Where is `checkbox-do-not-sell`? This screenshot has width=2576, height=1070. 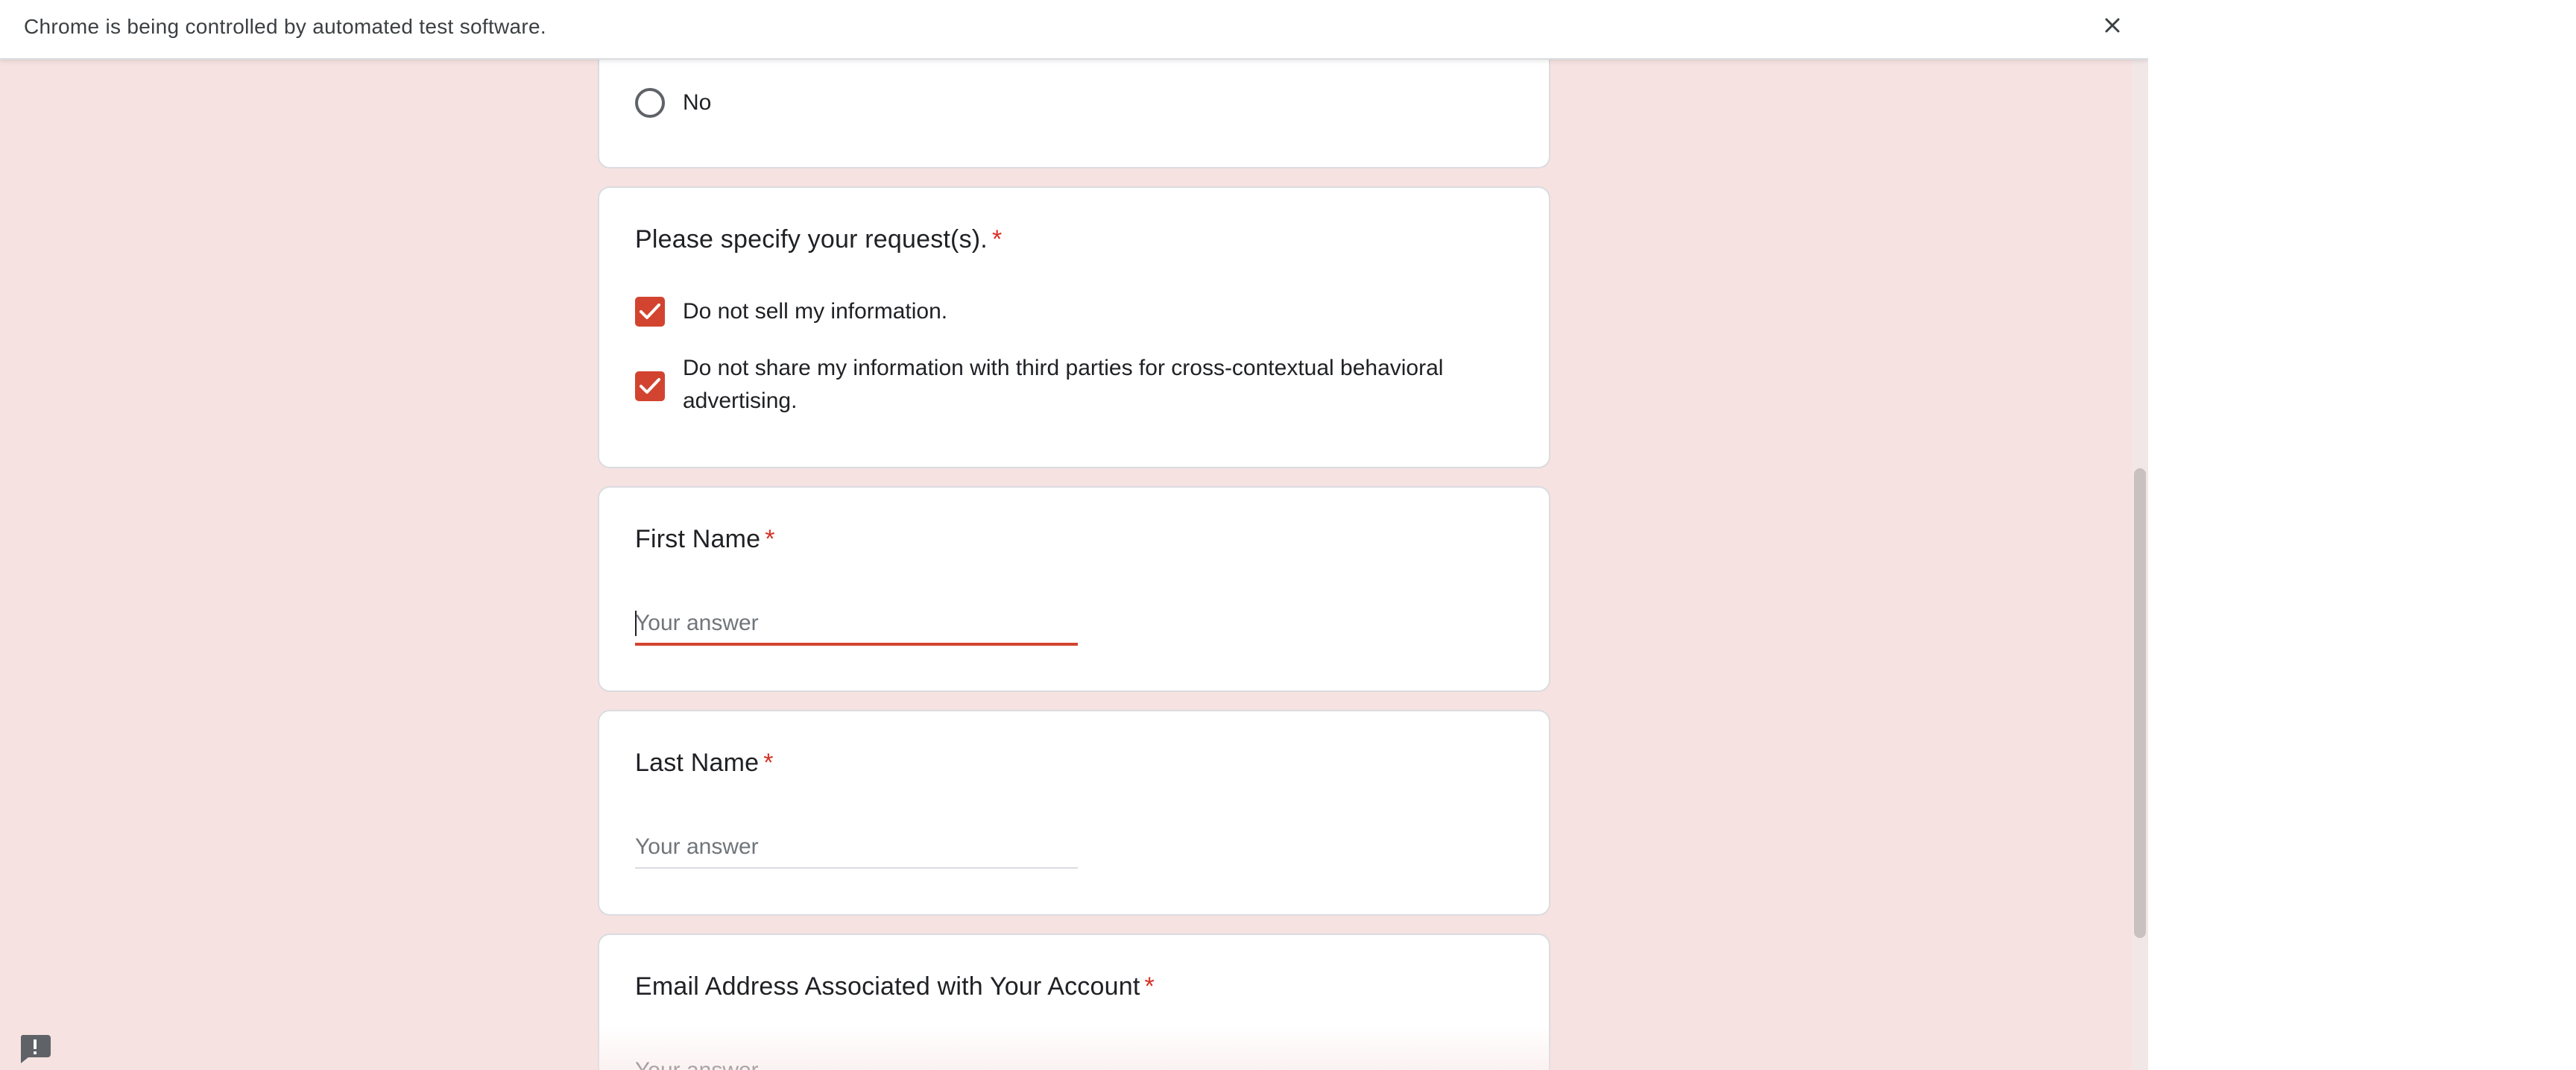
checkbox-do-not-sell is located at coordinates (650, 312).